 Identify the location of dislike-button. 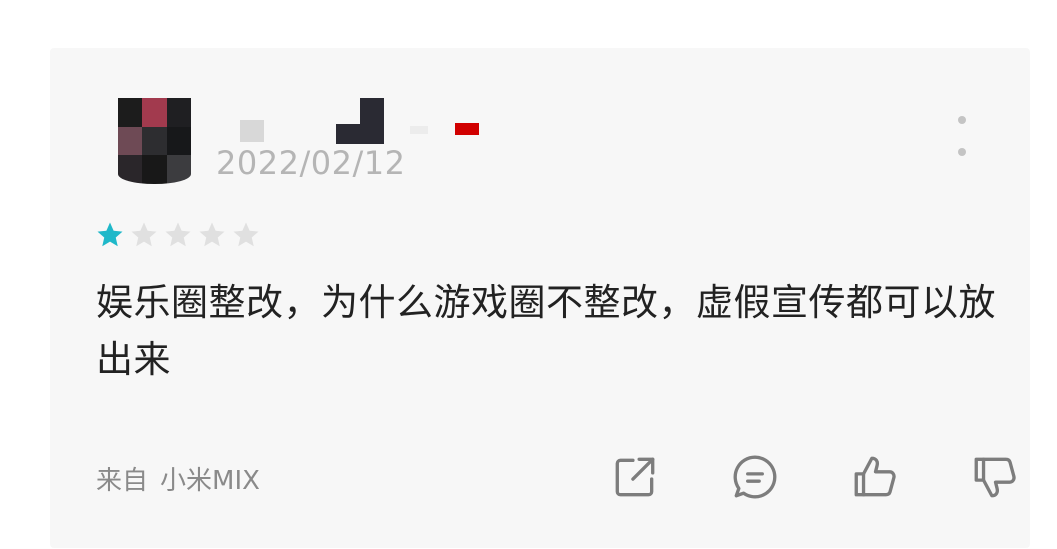
(995, 477).